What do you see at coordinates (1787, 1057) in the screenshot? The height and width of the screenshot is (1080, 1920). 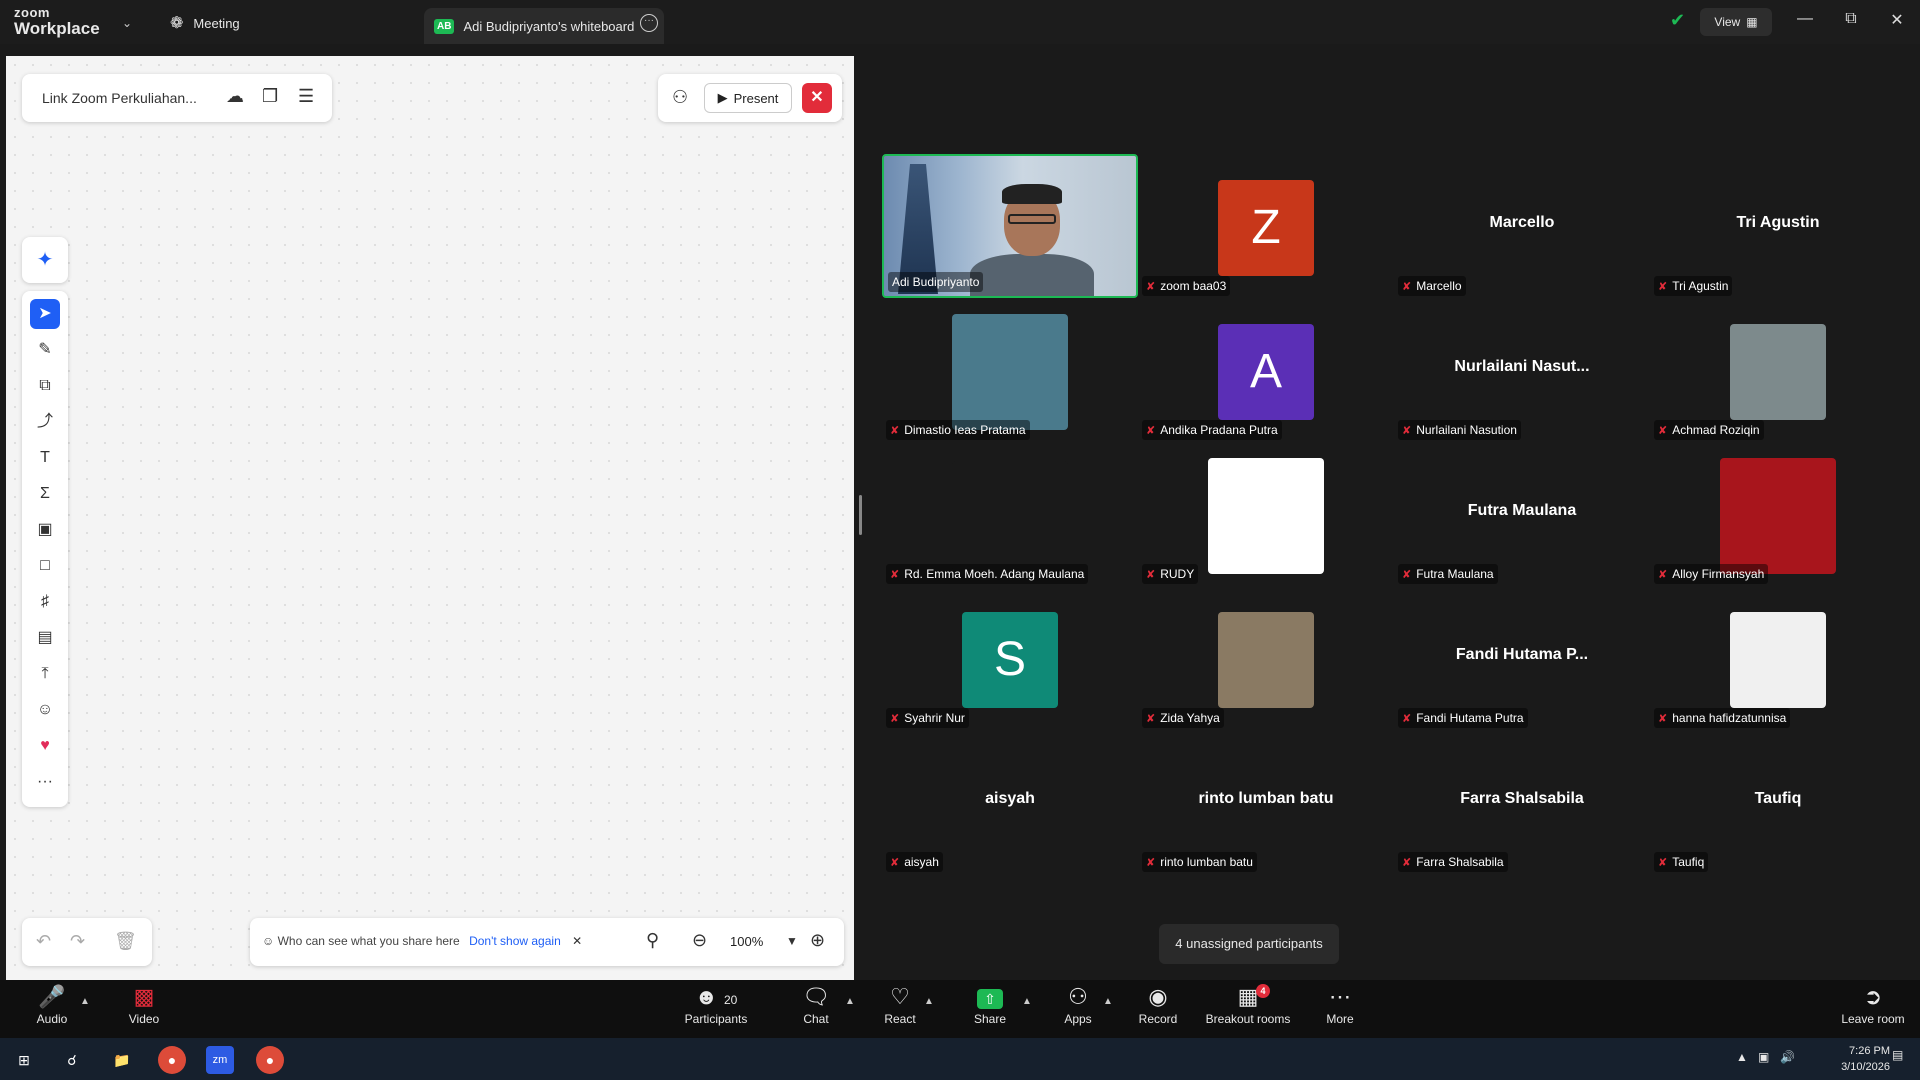 I see `volume-icon: 🔊` at bounding box center [1787, 1057].